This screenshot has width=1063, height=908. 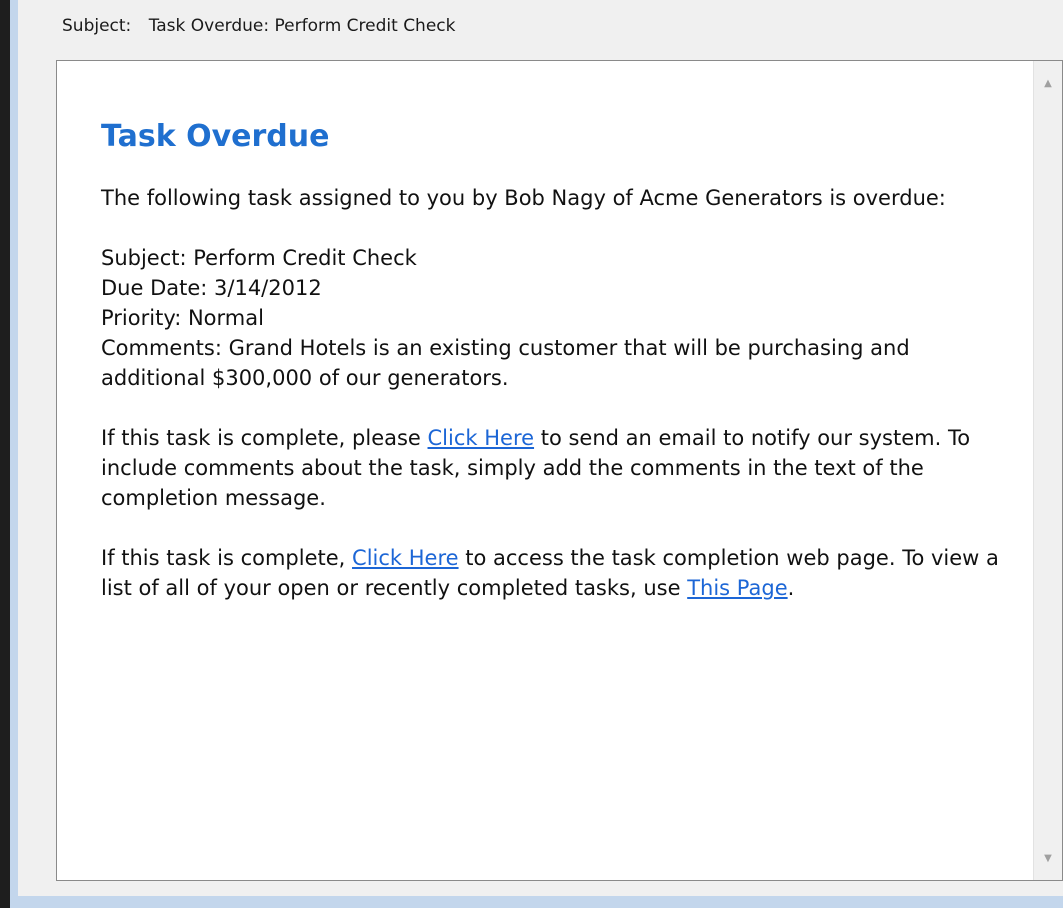 I want to click on this-page-link: This Page, so click(x=737, y=588).